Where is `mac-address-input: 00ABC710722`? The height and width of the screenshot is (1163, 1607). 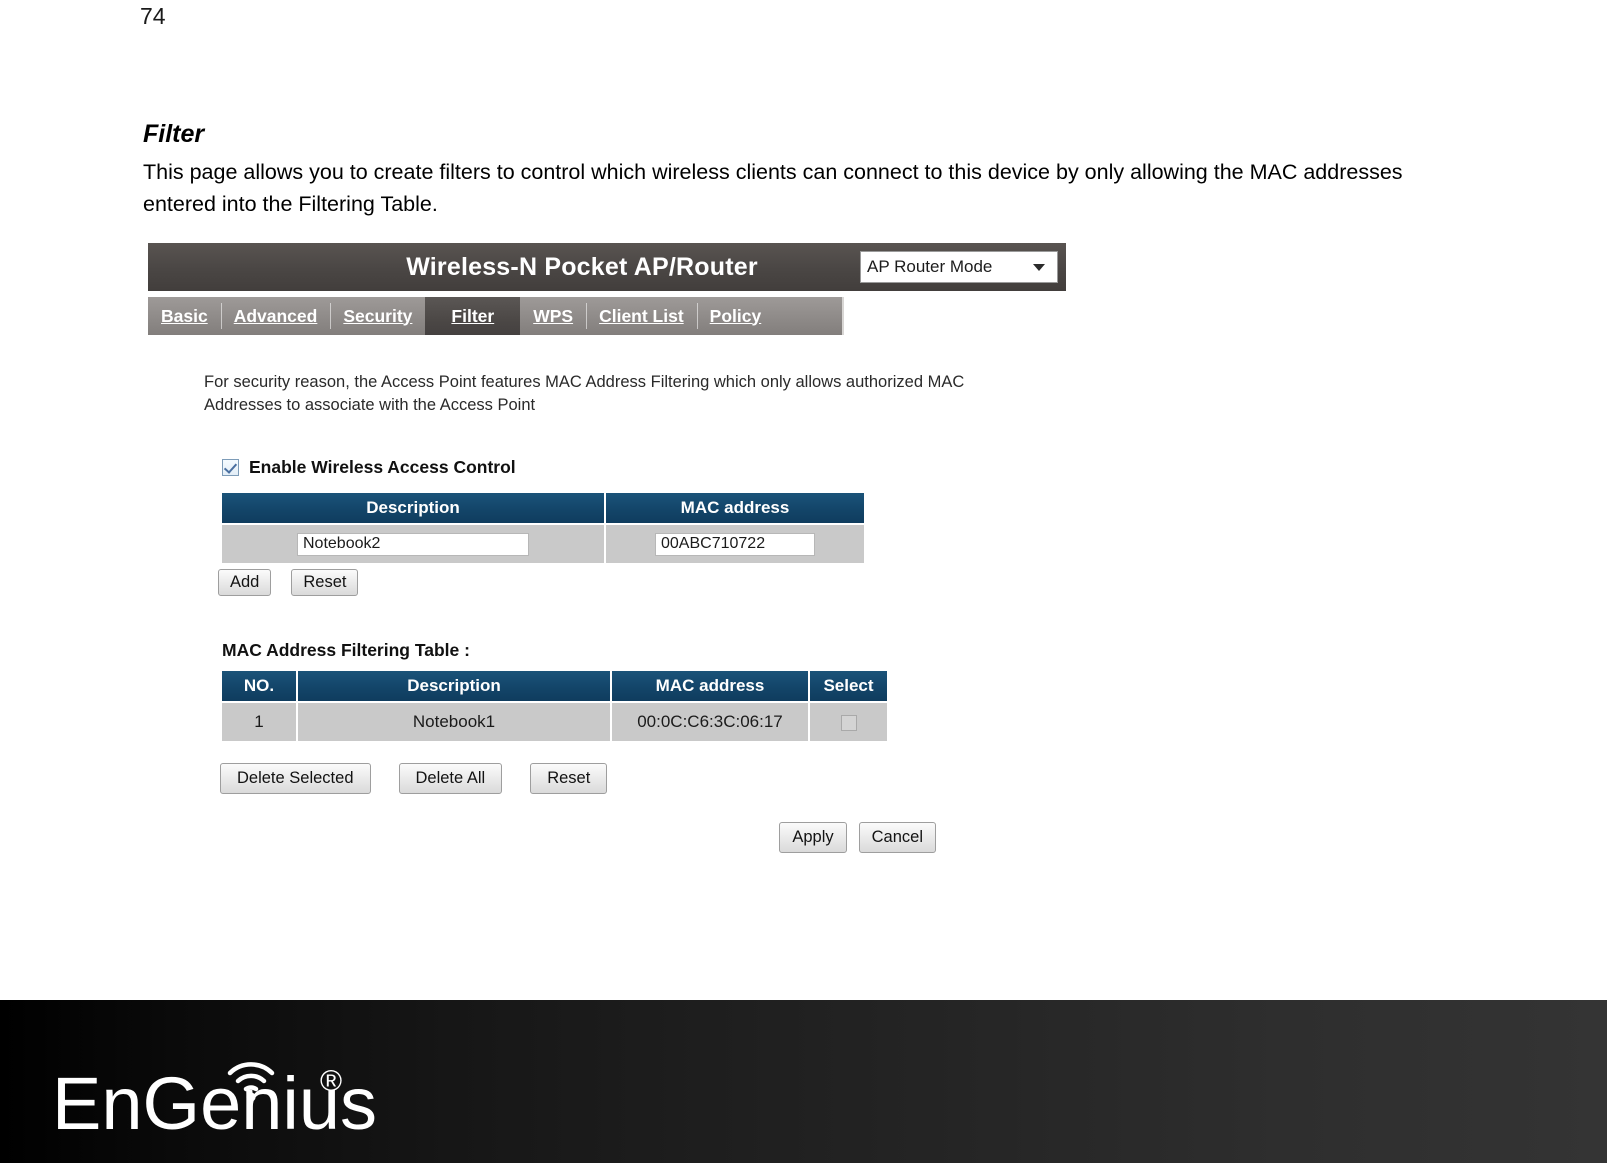
mac-address-input: 00ABC710722 is located at coordinates (735, 544).